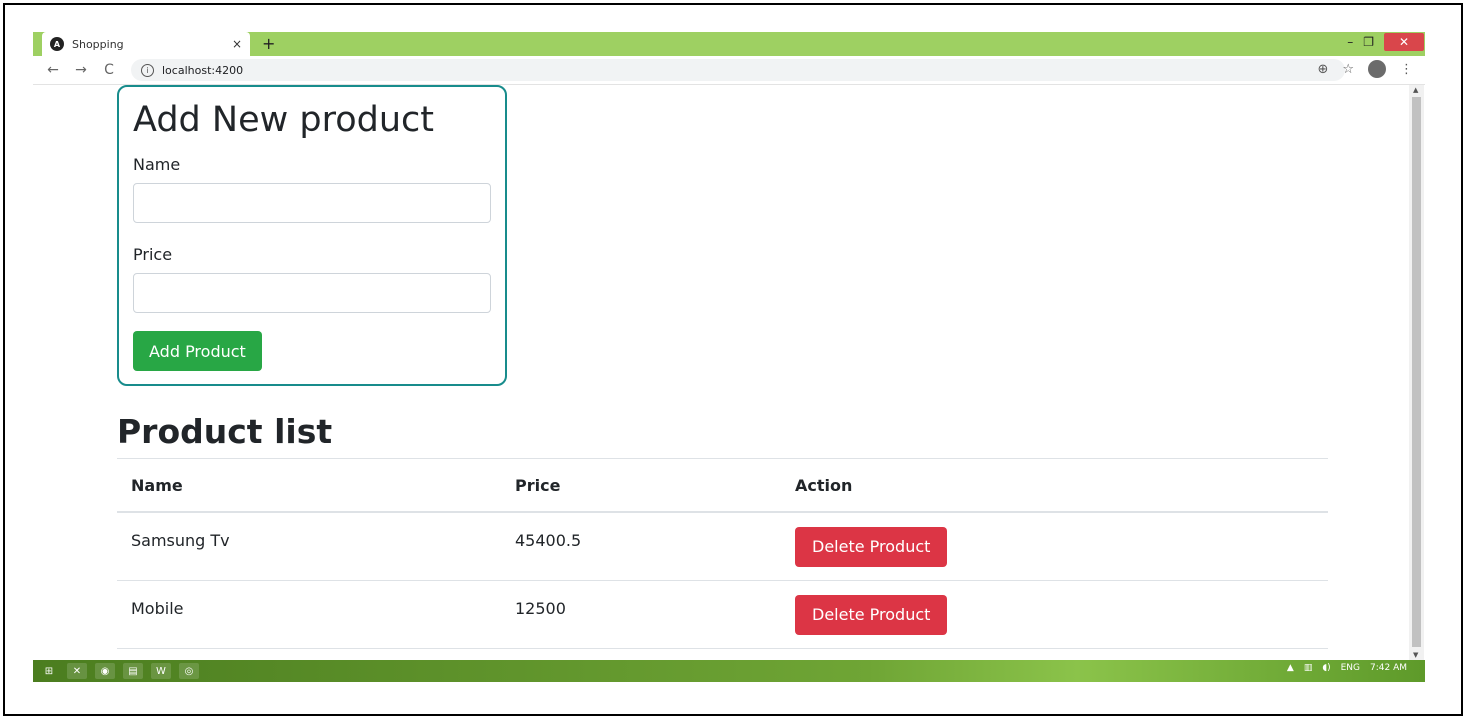 This screenshot has height=721, width=1468. What do you see at coordinates (309, 485) in the screenshot?
I see `column-header-name: Name` at bounding box center [309, 485].